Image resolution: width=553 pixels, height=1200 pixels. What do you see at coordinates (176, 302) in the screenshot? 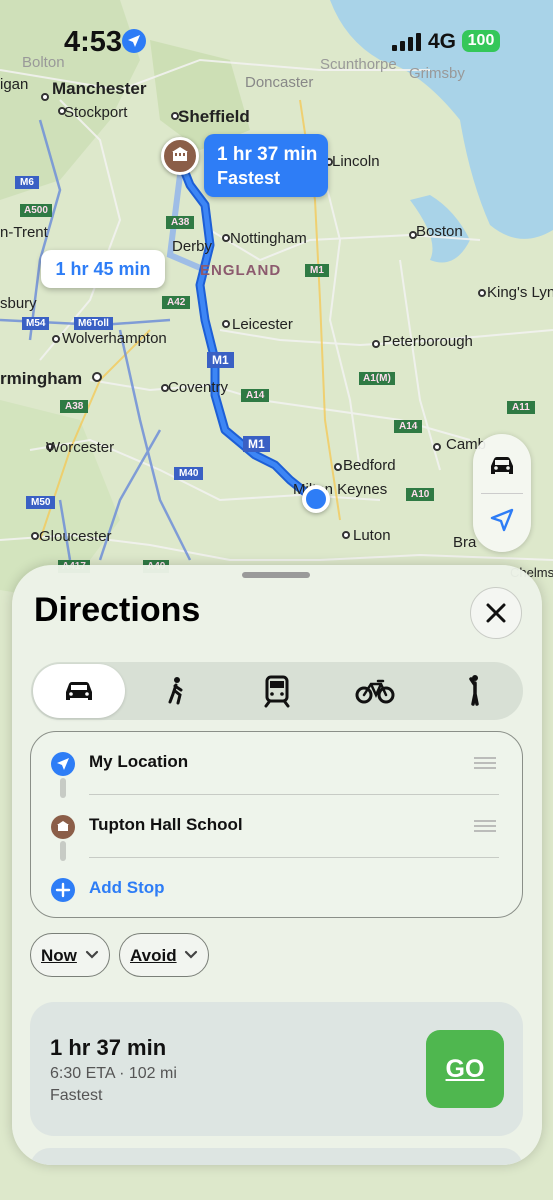
I see `road-sign: A42` at bounding box center [176, 302].